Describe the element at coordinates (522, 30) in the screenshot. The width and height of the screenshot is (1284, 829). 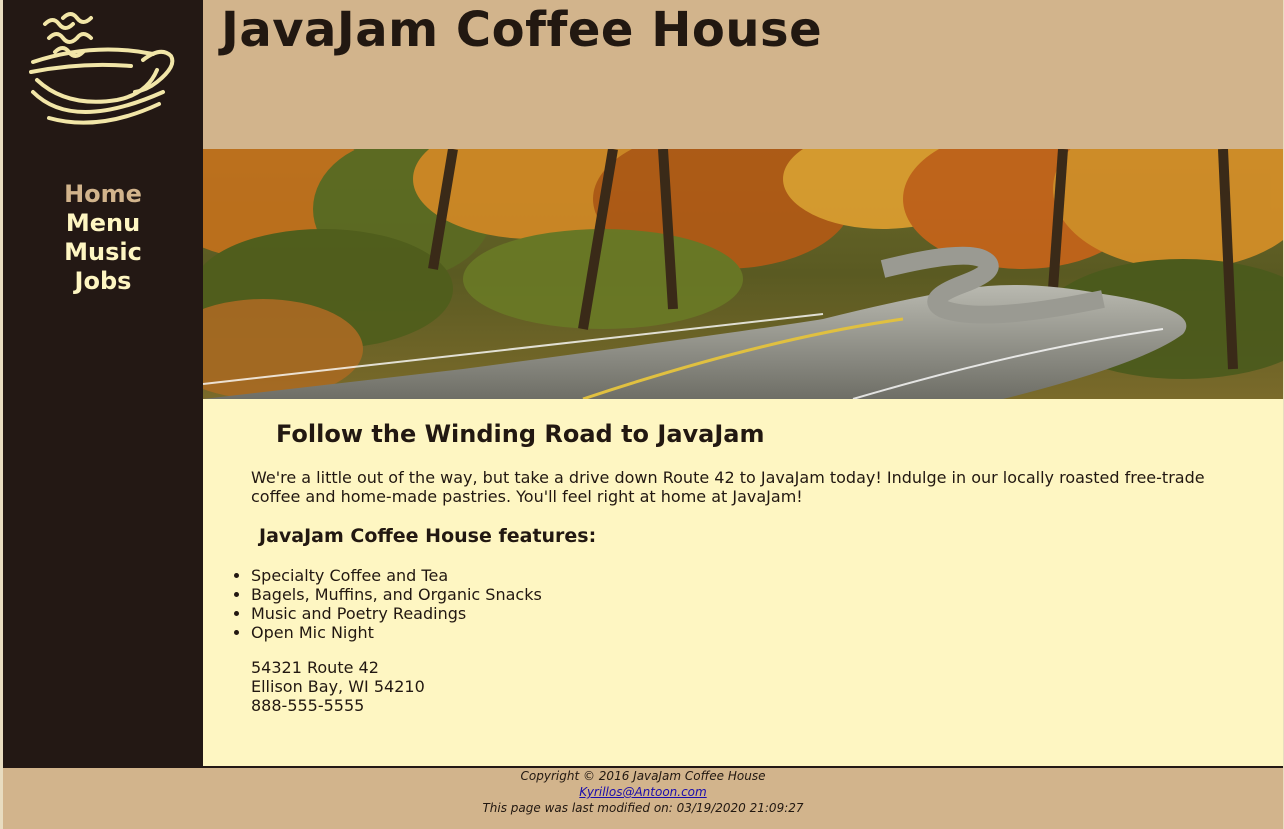
I see `site-title: JavaJam Coffee House` at that location.